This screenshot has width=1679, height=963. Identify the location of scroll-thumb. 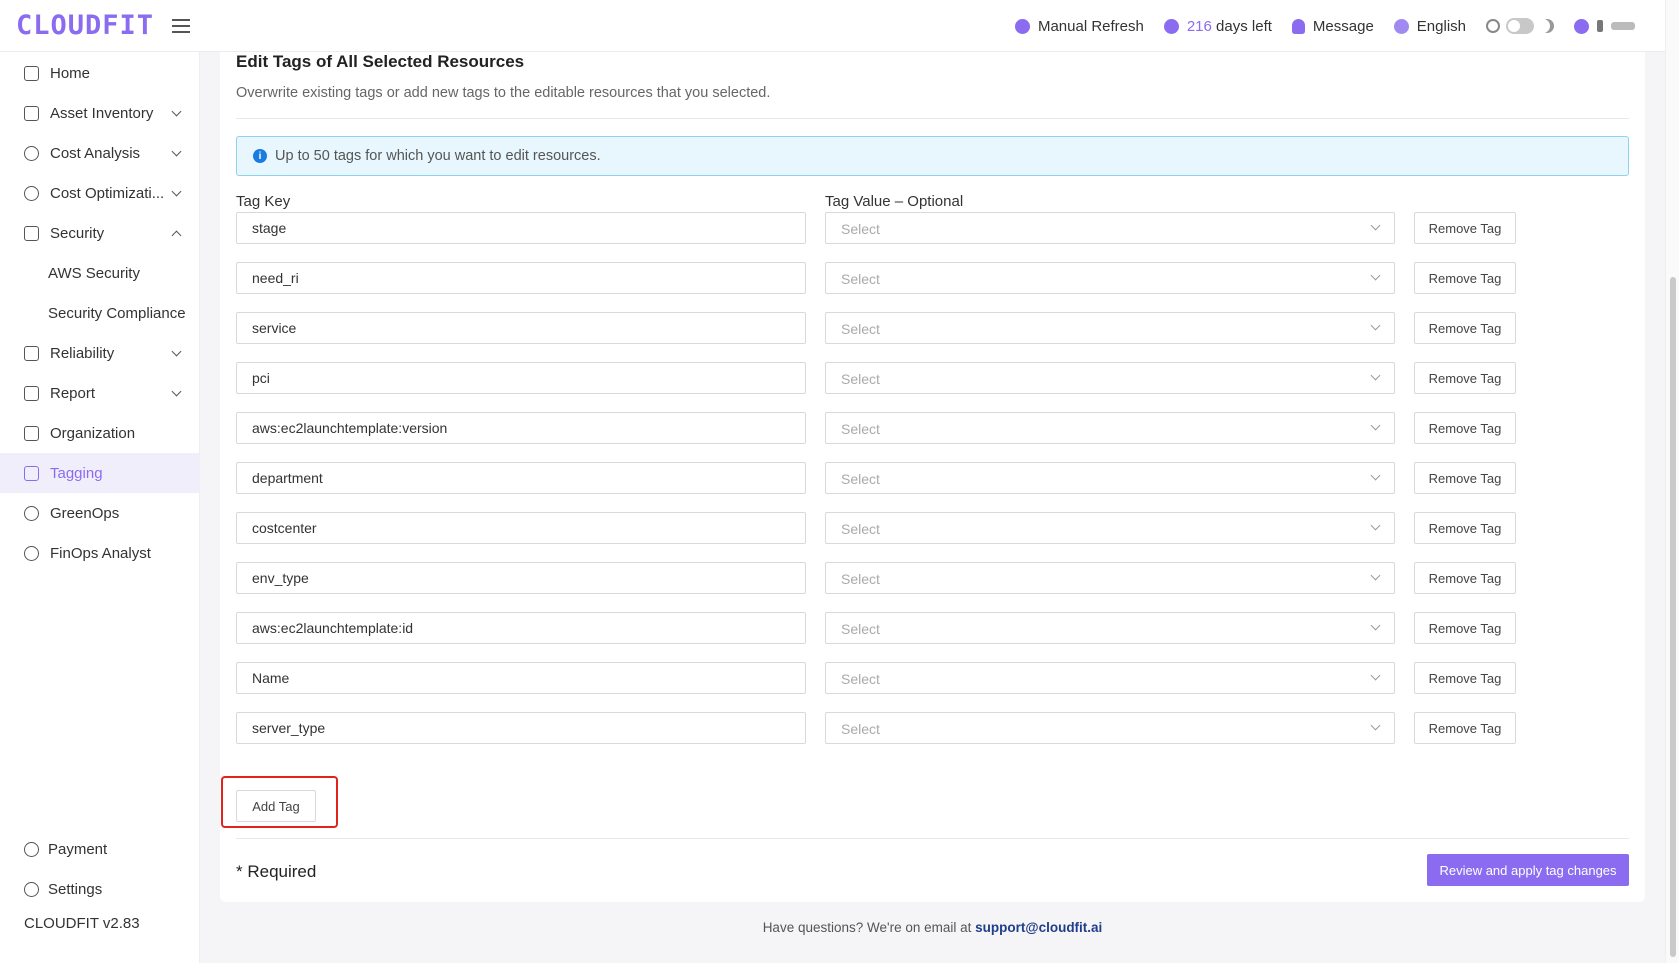
(1673, 617).